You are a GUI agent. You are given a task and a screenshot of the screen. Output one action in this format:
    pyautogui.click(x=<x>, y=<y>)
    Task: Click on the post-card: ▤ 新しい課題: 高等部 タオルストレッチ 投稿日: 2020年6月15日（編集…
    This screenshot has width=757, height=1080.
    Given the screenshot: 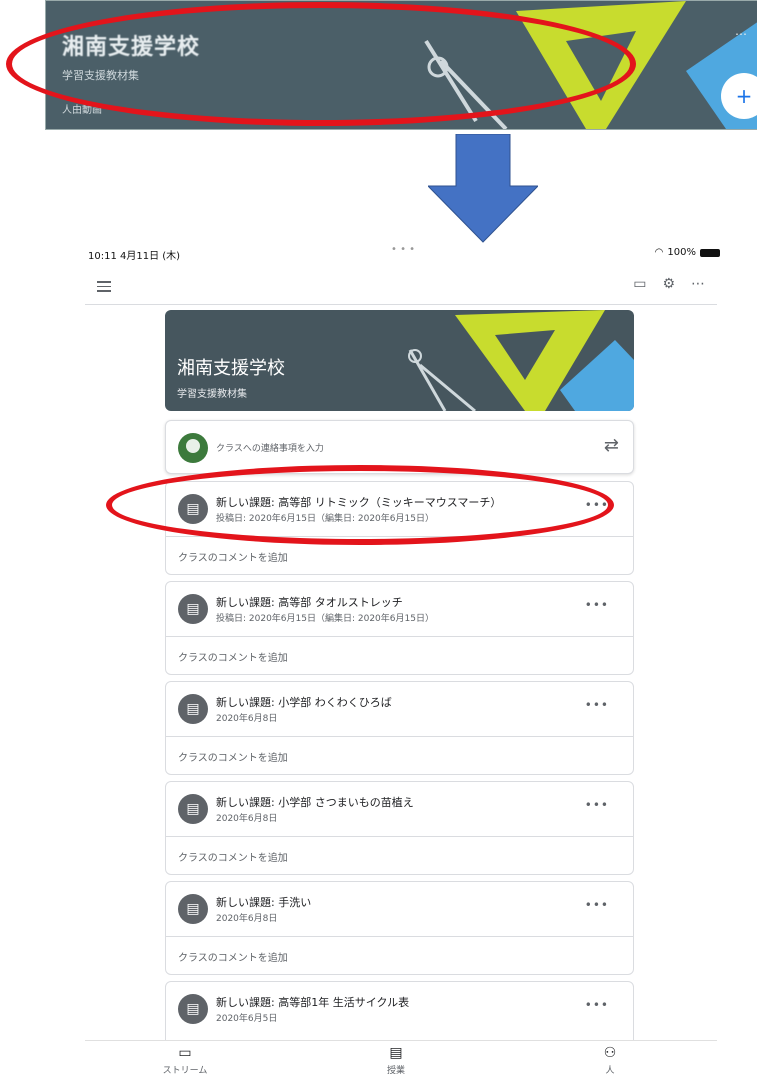 What is the action you would take?
    pyautogui.click(x=399, y=628)
    